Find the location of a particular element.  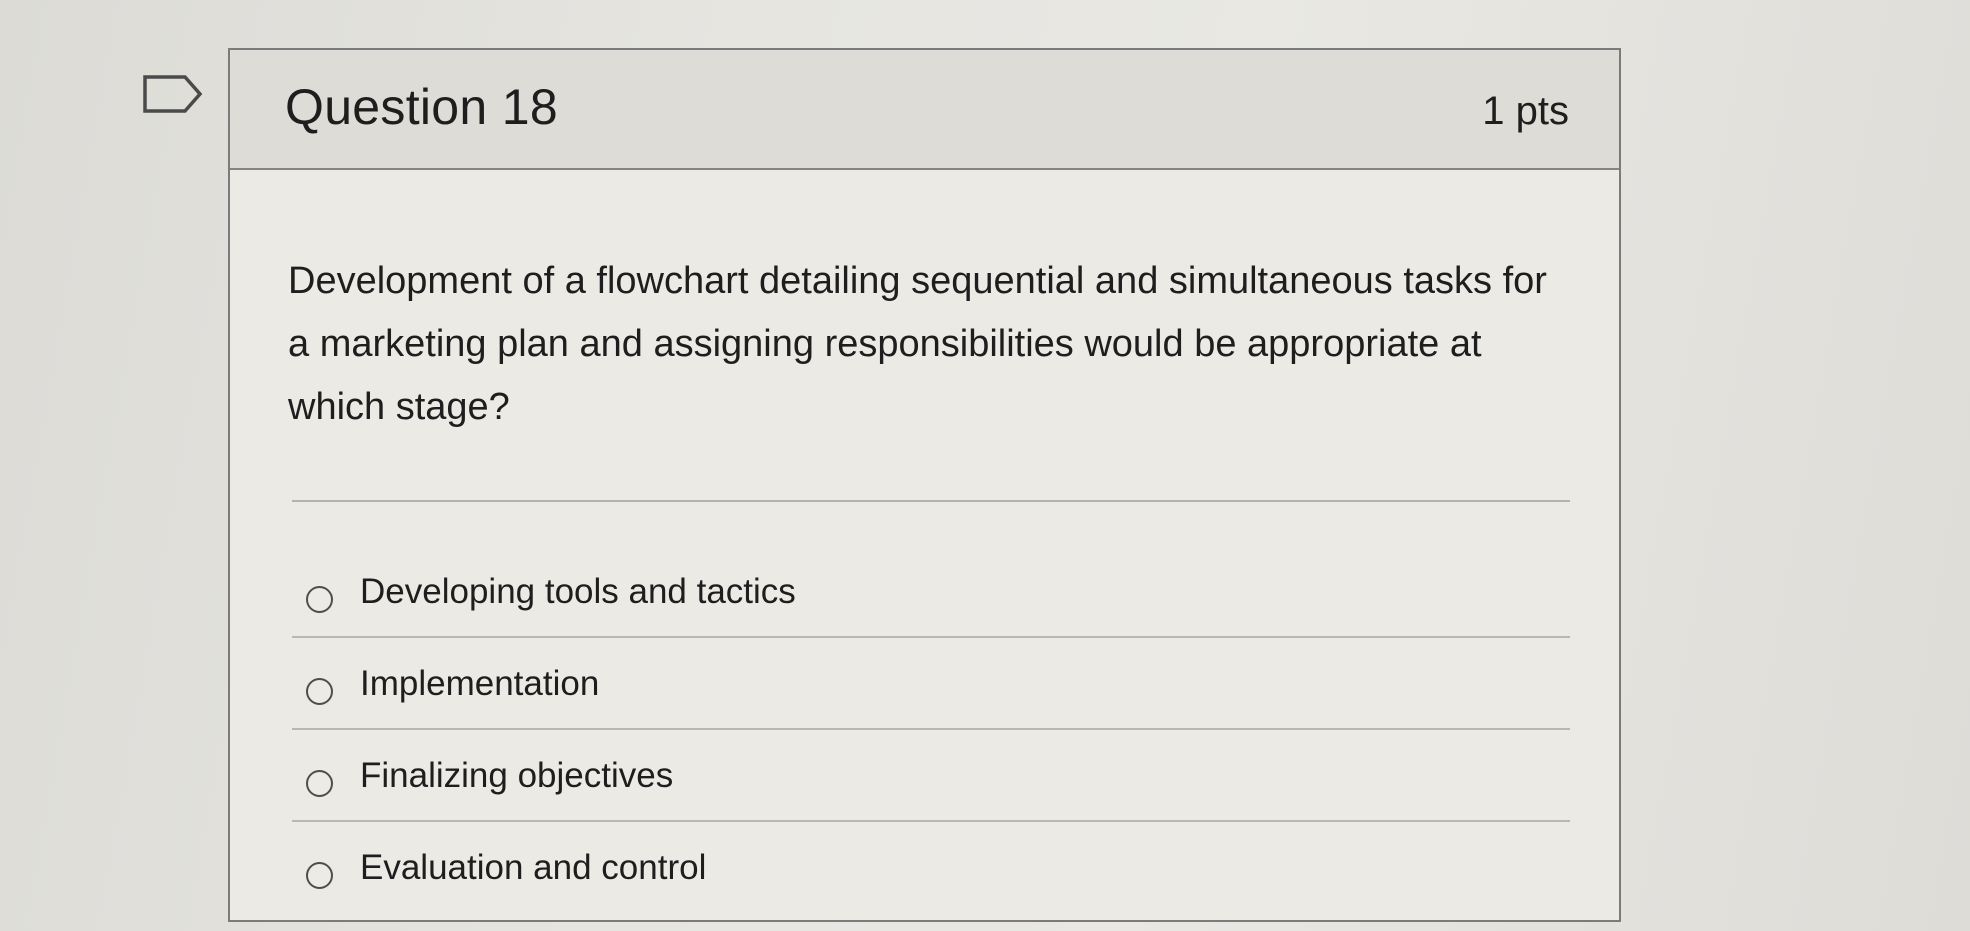

answer-label: Developing tools and tactics is located at coordinates (578, 592).